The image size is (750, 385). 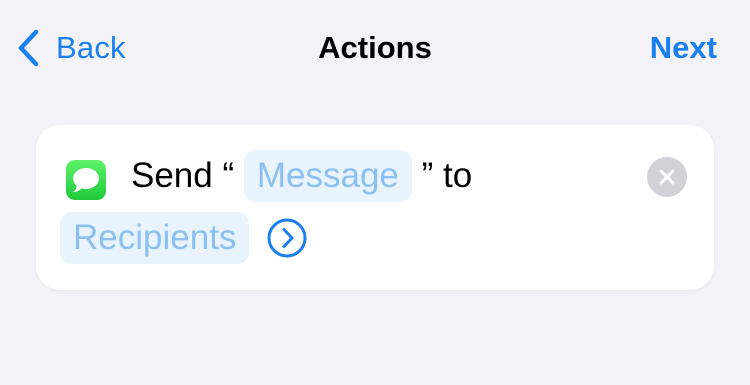 What do you see at coordinates (683, 48) in the screenshot?
I see `next-button: Next` at bounding box center [683, 48].